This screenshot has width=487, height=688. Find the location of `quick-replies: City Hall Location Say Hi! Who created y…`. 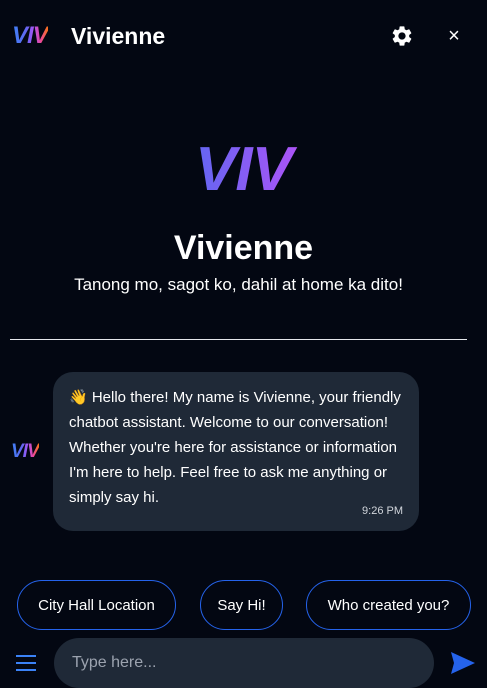

quick-replies: City Hall Location Say Hi! Who created y… is located at coordinates (243, 605).